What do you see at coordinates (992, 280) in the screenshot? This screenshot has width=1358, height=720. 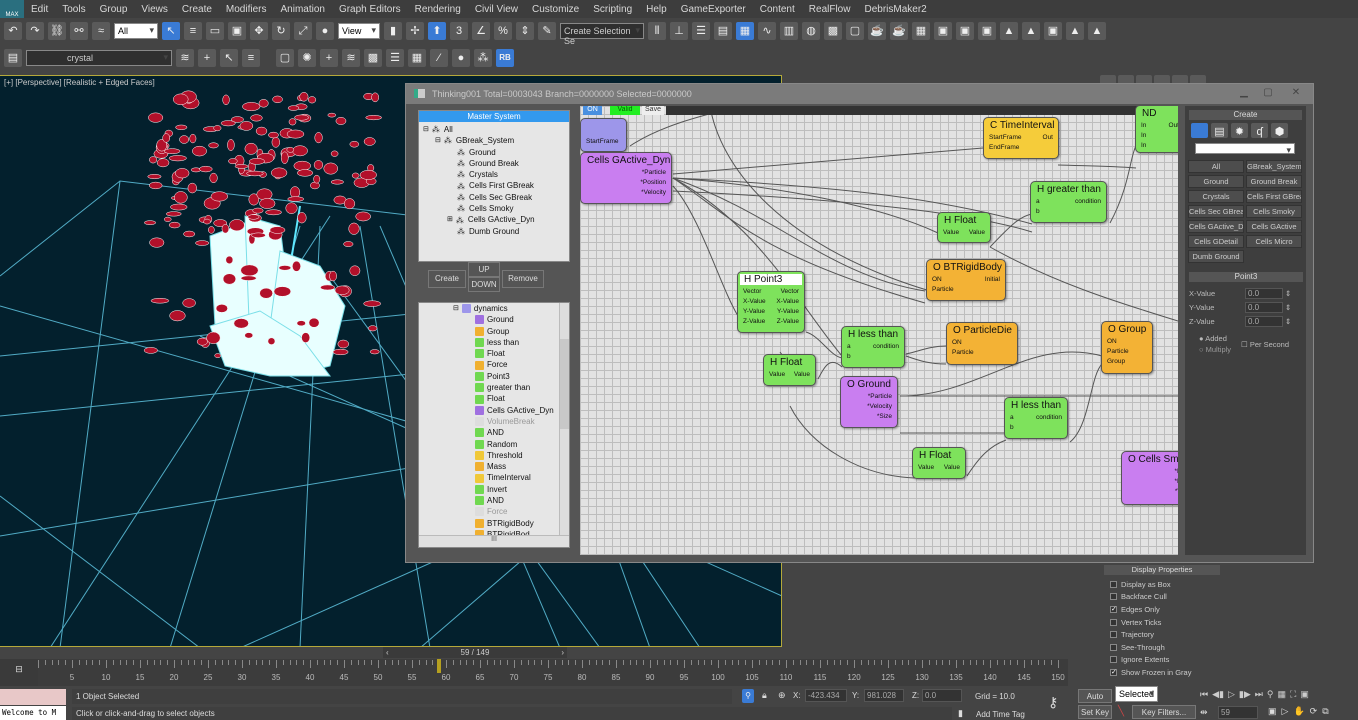 I see `node-output-port: Initial` at bounding box center [992, 280].